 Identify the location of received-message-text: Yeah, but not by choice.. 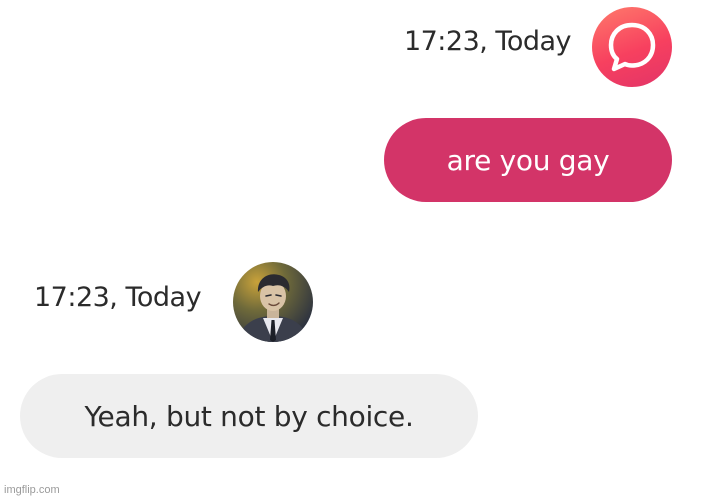
(249, 416).